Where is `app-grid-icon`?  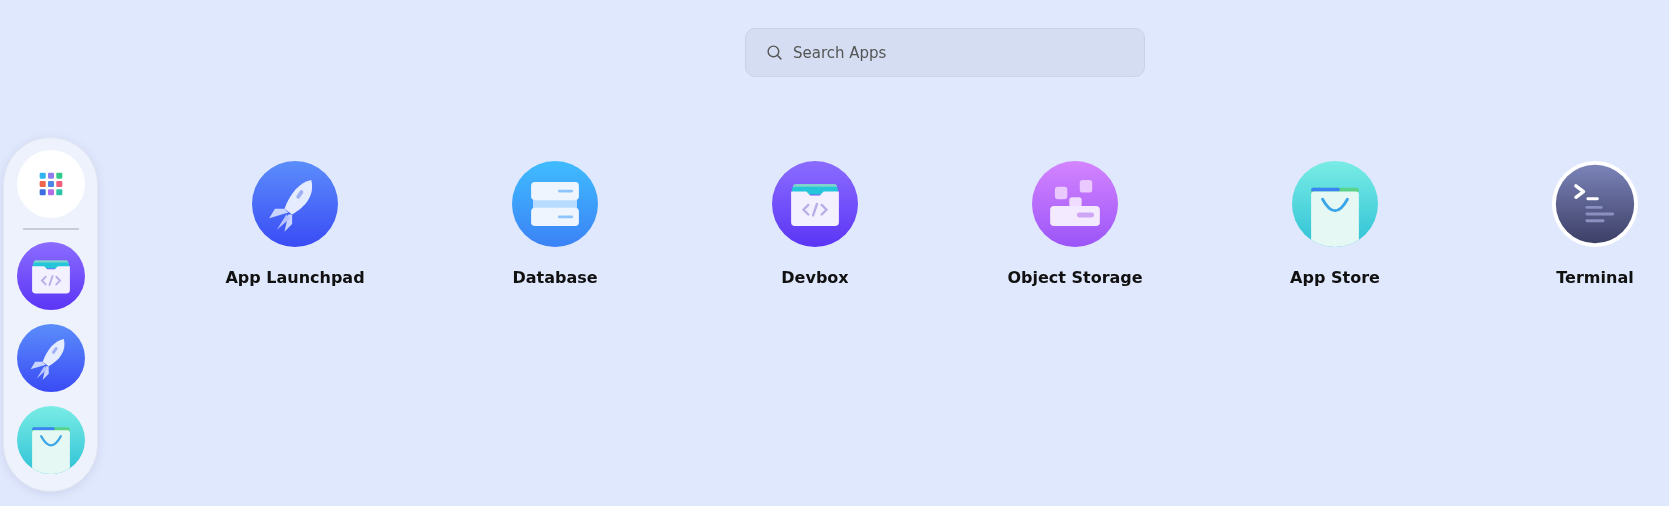 app-grid-icon is located at coordinates (50, 184).